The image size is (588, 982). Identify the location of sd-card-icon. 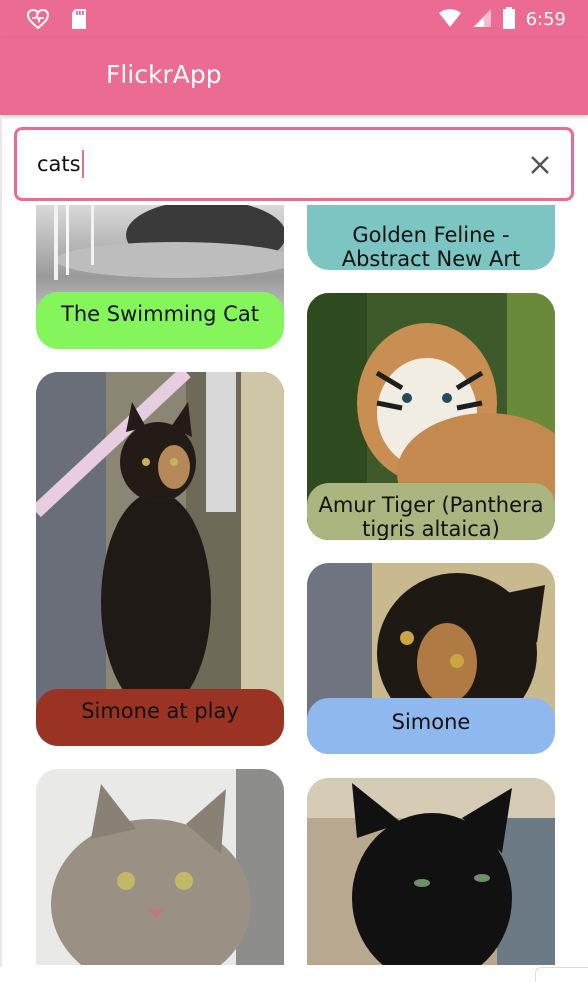
(79, 21).